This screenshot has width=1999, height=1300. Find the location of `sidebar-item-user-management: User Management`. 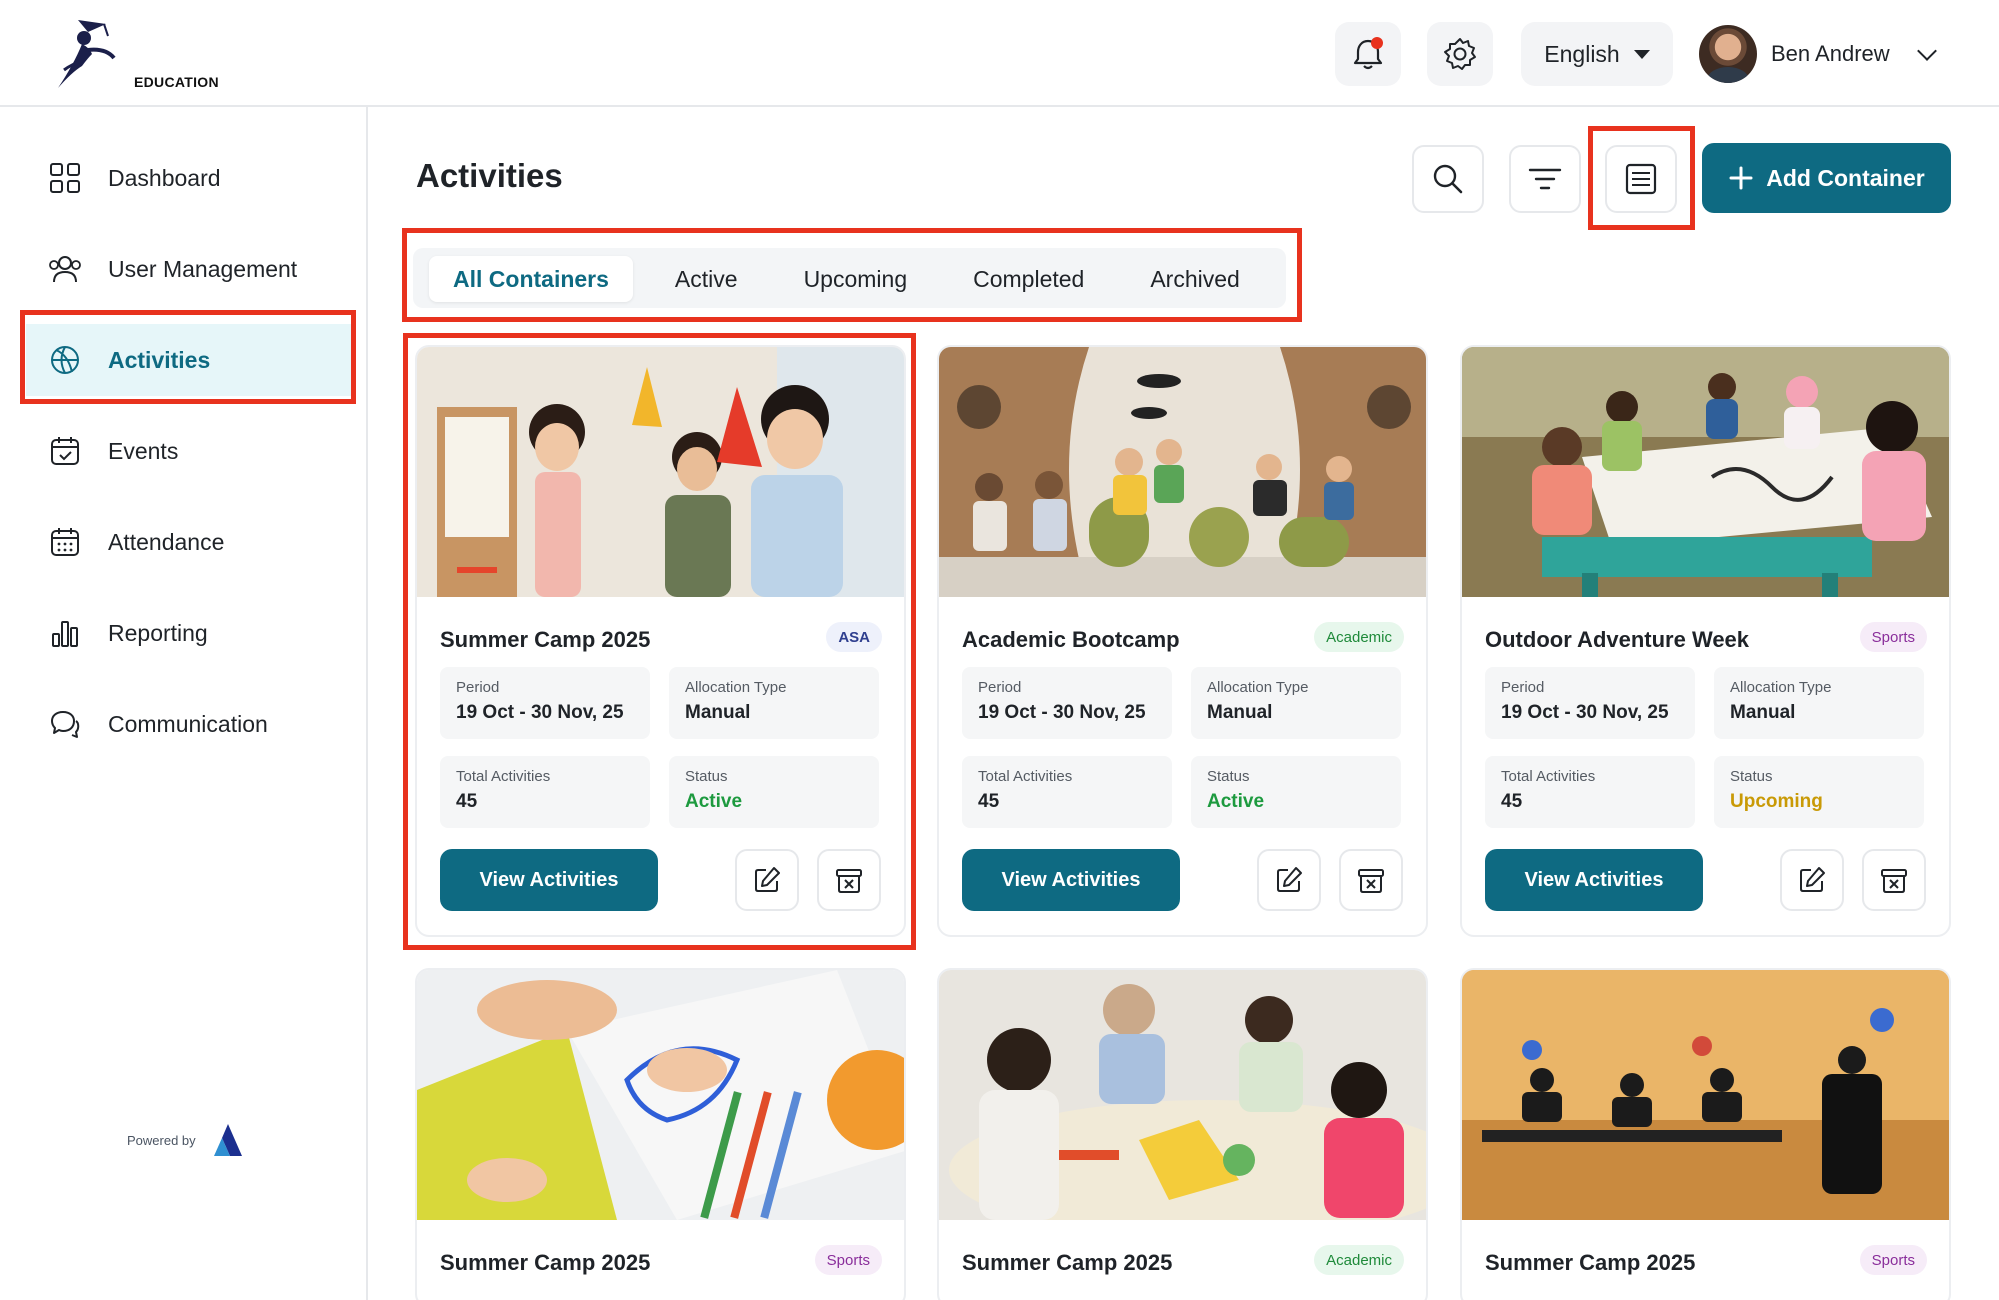

sidebar-item-user-management: User Management is located at coordinates (189, 269).